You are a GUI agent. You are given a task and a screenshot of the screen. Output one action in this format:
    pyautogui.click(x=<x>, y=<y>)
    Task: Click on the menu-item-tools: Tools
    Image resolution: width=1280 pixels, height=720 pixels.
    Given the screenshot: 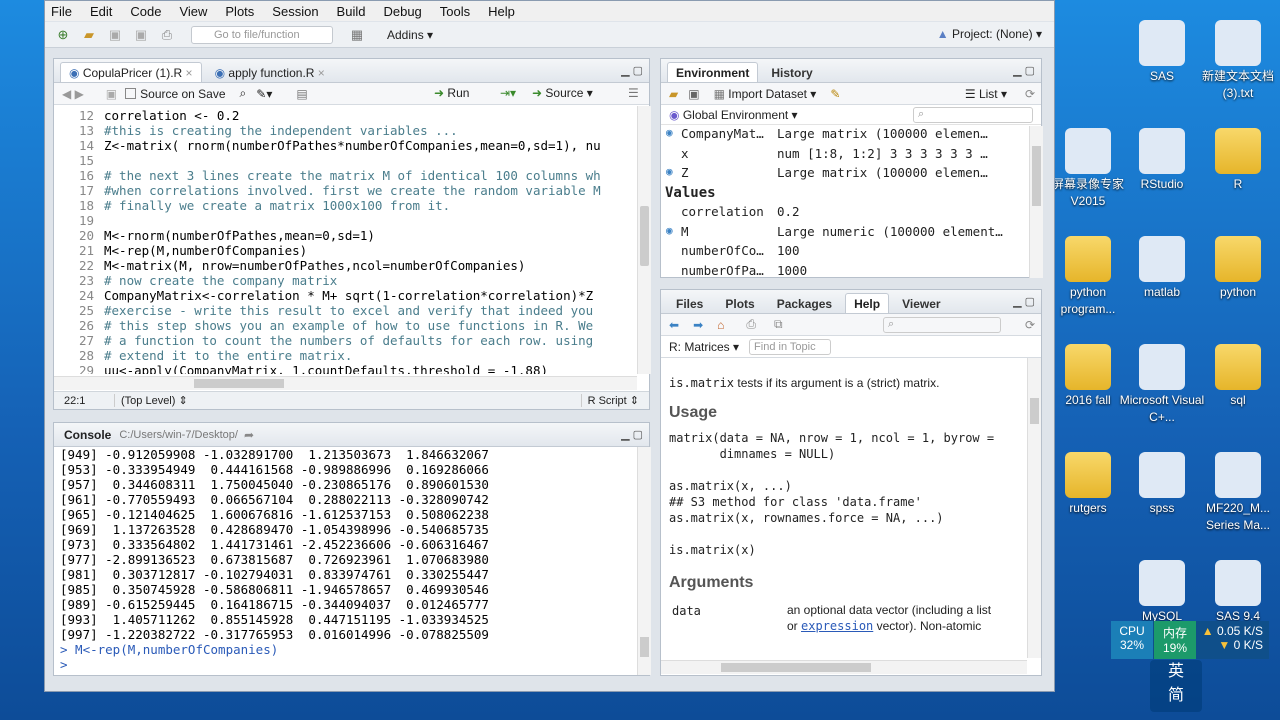 What is the action you would take?
    pyautogui.click(x=455, y=11)
    